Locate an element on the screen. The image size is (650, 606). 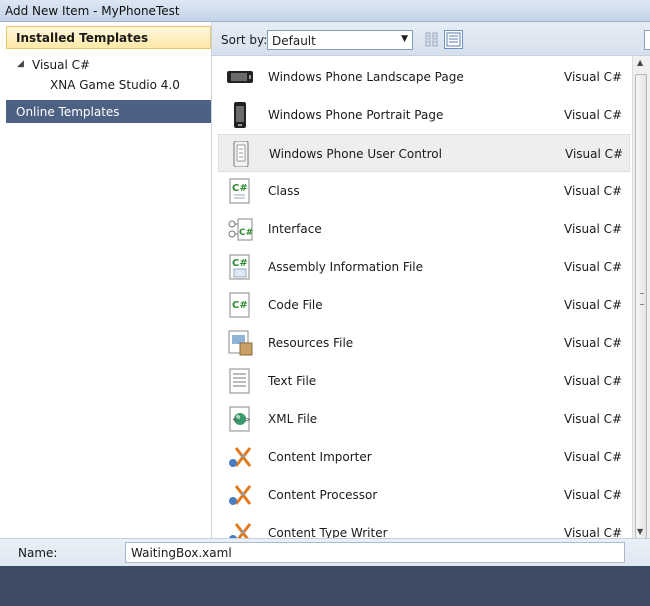
tree-item-visual-csharp: Visual C# is located at coordinates (61, 65).